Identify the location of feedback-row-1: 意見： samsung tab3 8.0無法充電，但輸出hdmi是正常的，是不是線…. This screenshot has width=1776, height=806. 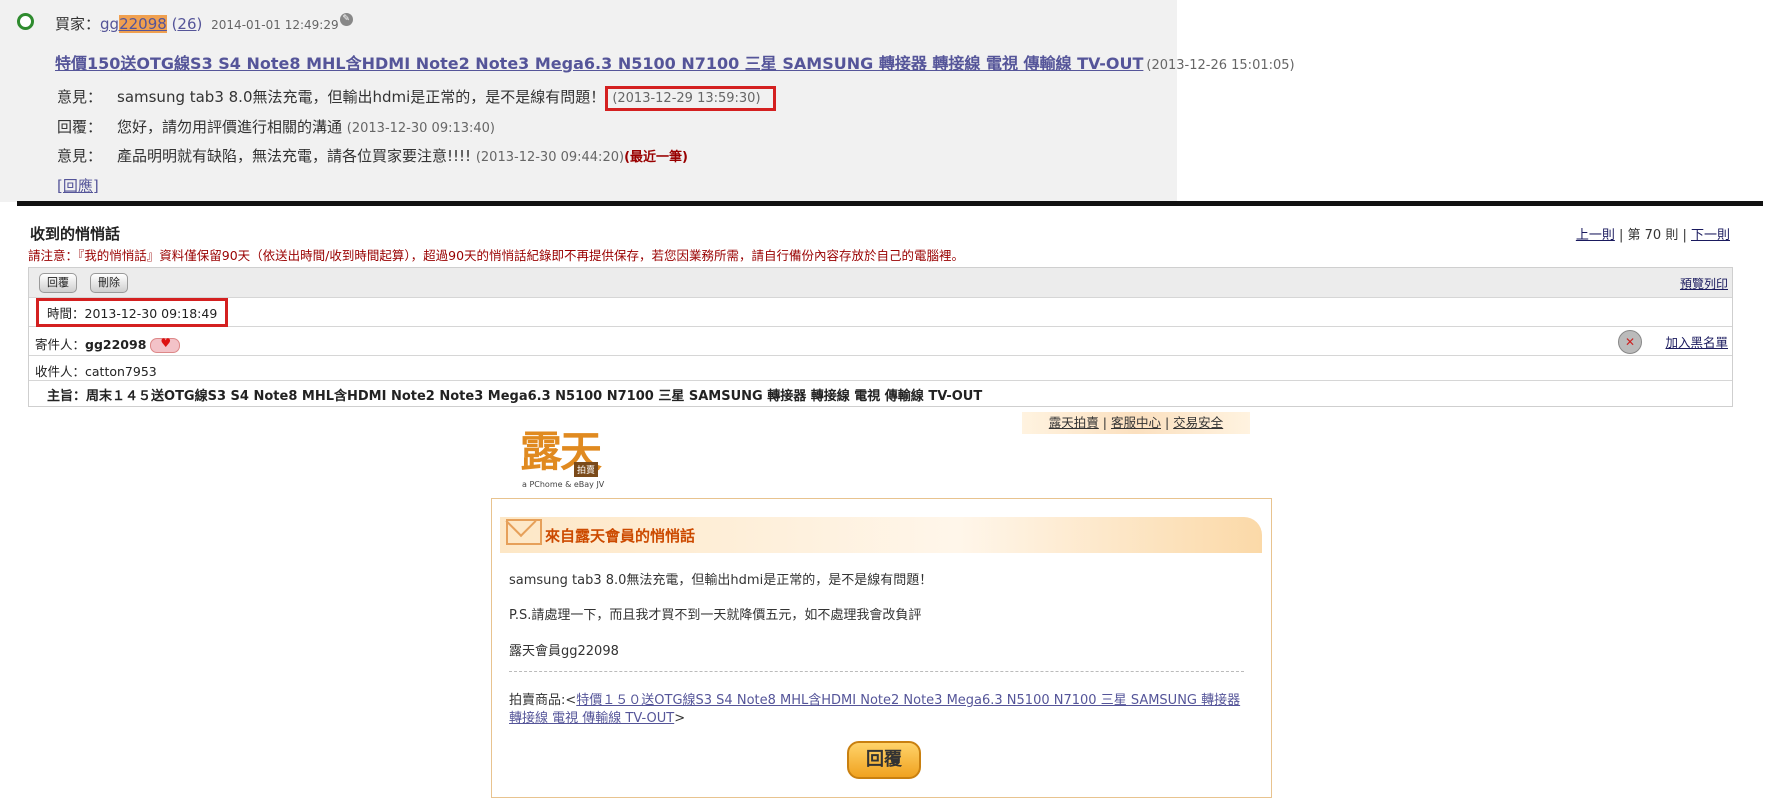
(416, 98).